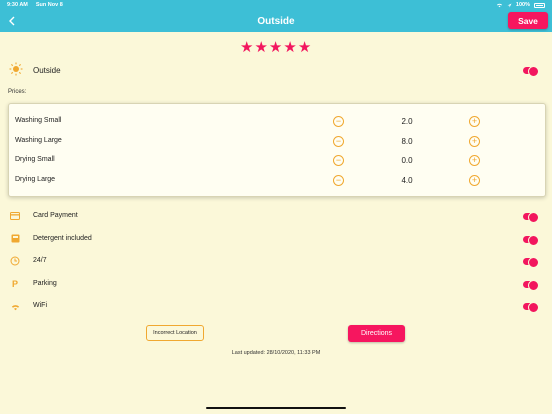  Describe the element at coordinates (277, 141) in the screenshot. I see `price-row: Washing Large − 8.0 +` at that location.